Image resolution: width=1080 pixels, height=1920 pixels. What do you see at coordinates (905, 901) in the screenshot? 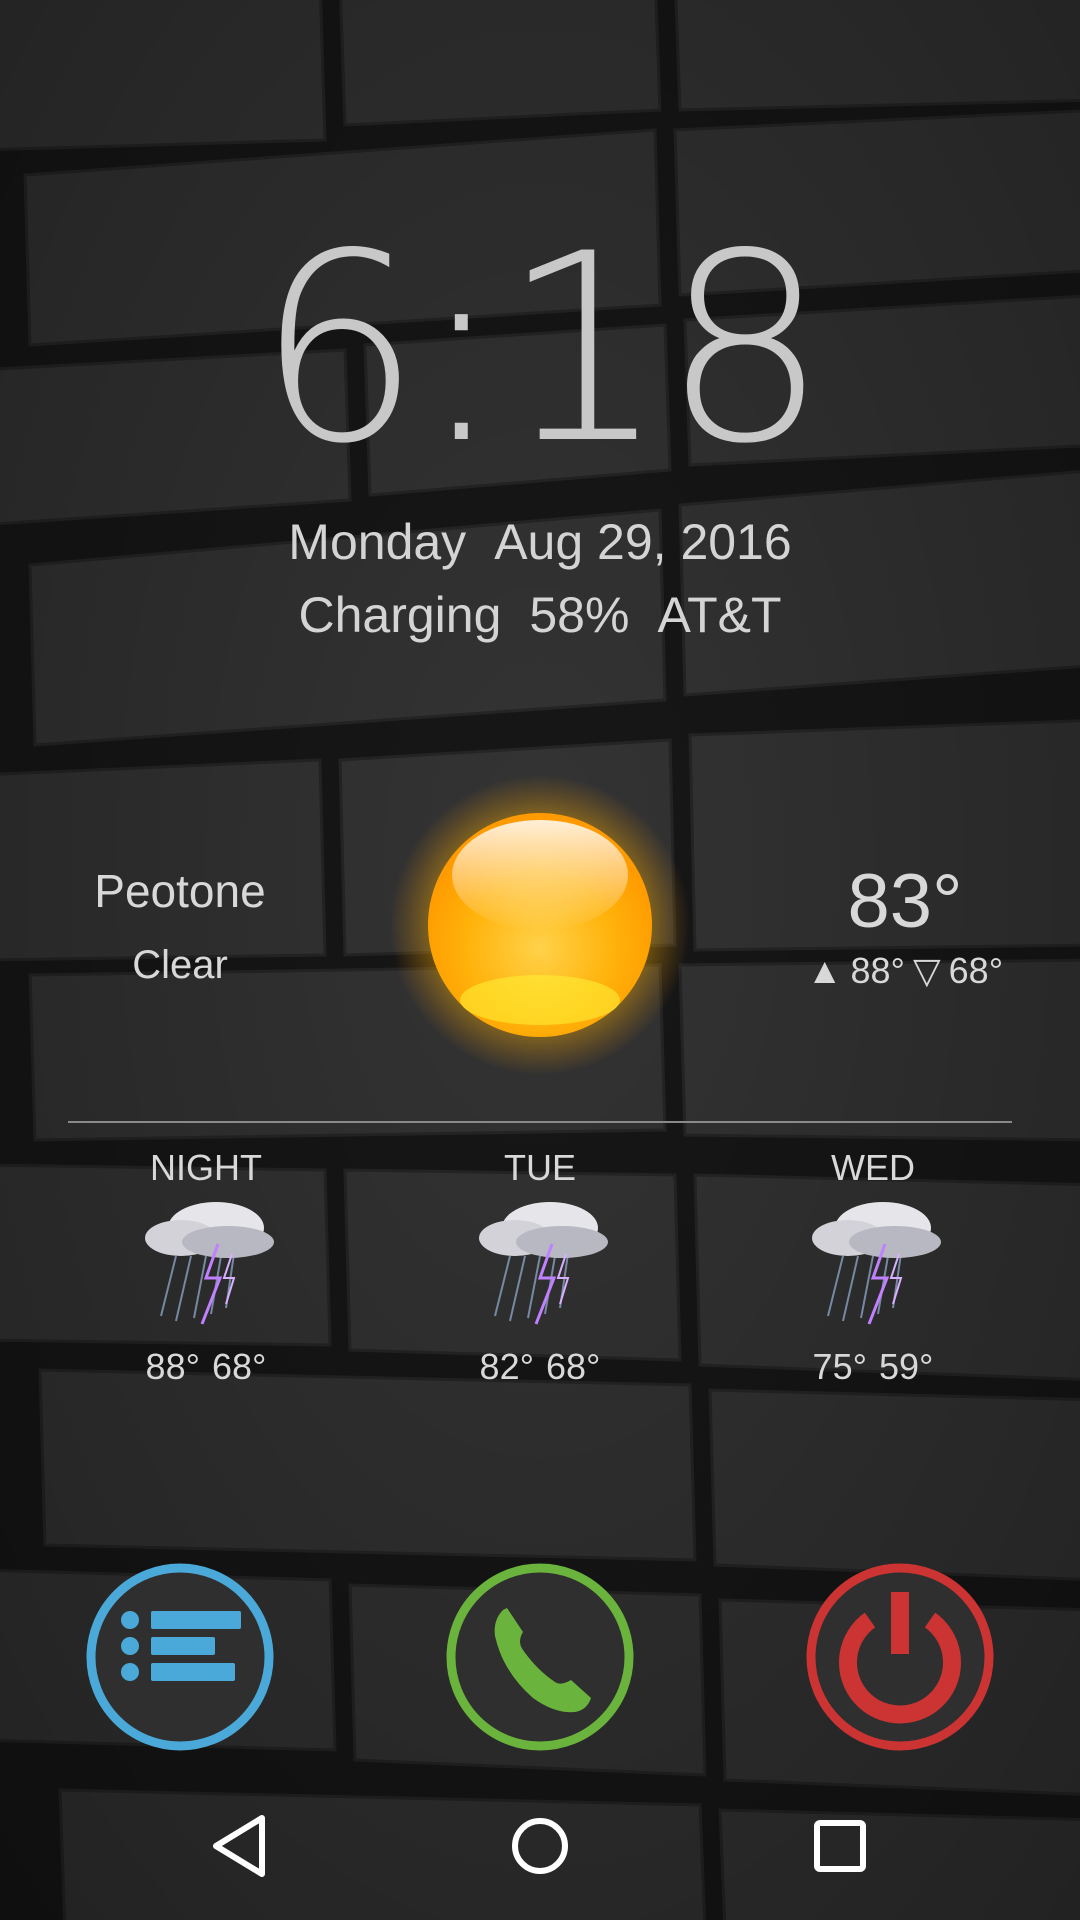
I see `current-temperature: 83°` at bounding box center [905, 901].